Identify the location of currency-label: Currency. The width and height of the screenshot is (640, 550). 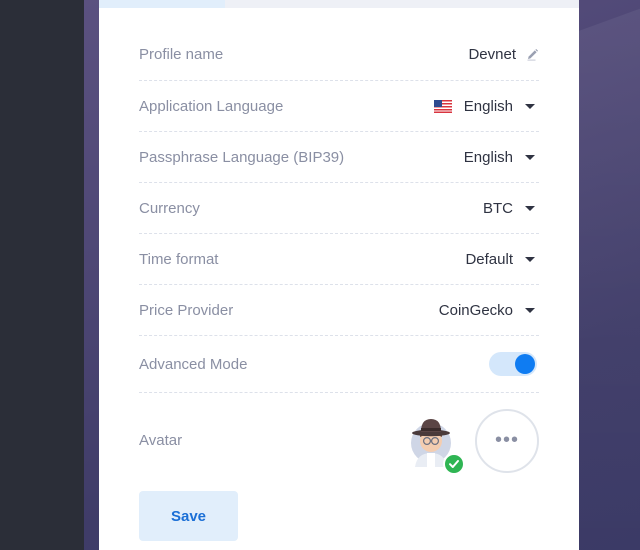
(169, 208).